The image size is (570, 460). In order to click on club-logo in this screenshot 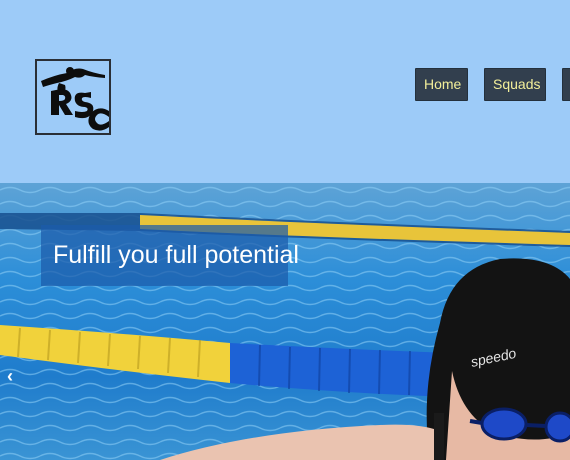, I will do `click(73, 97)`.